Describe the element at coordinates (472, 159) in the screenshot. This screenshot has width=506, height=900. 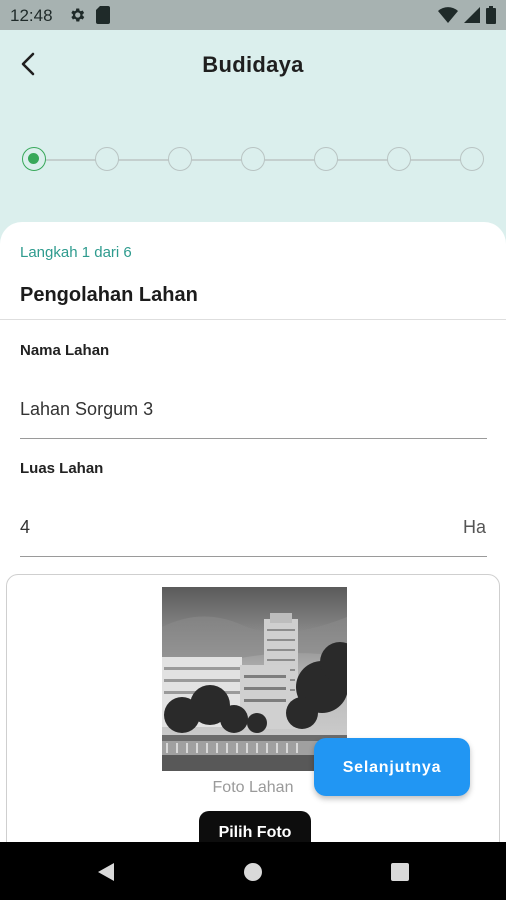
I see `step-7-indicator` at that location.